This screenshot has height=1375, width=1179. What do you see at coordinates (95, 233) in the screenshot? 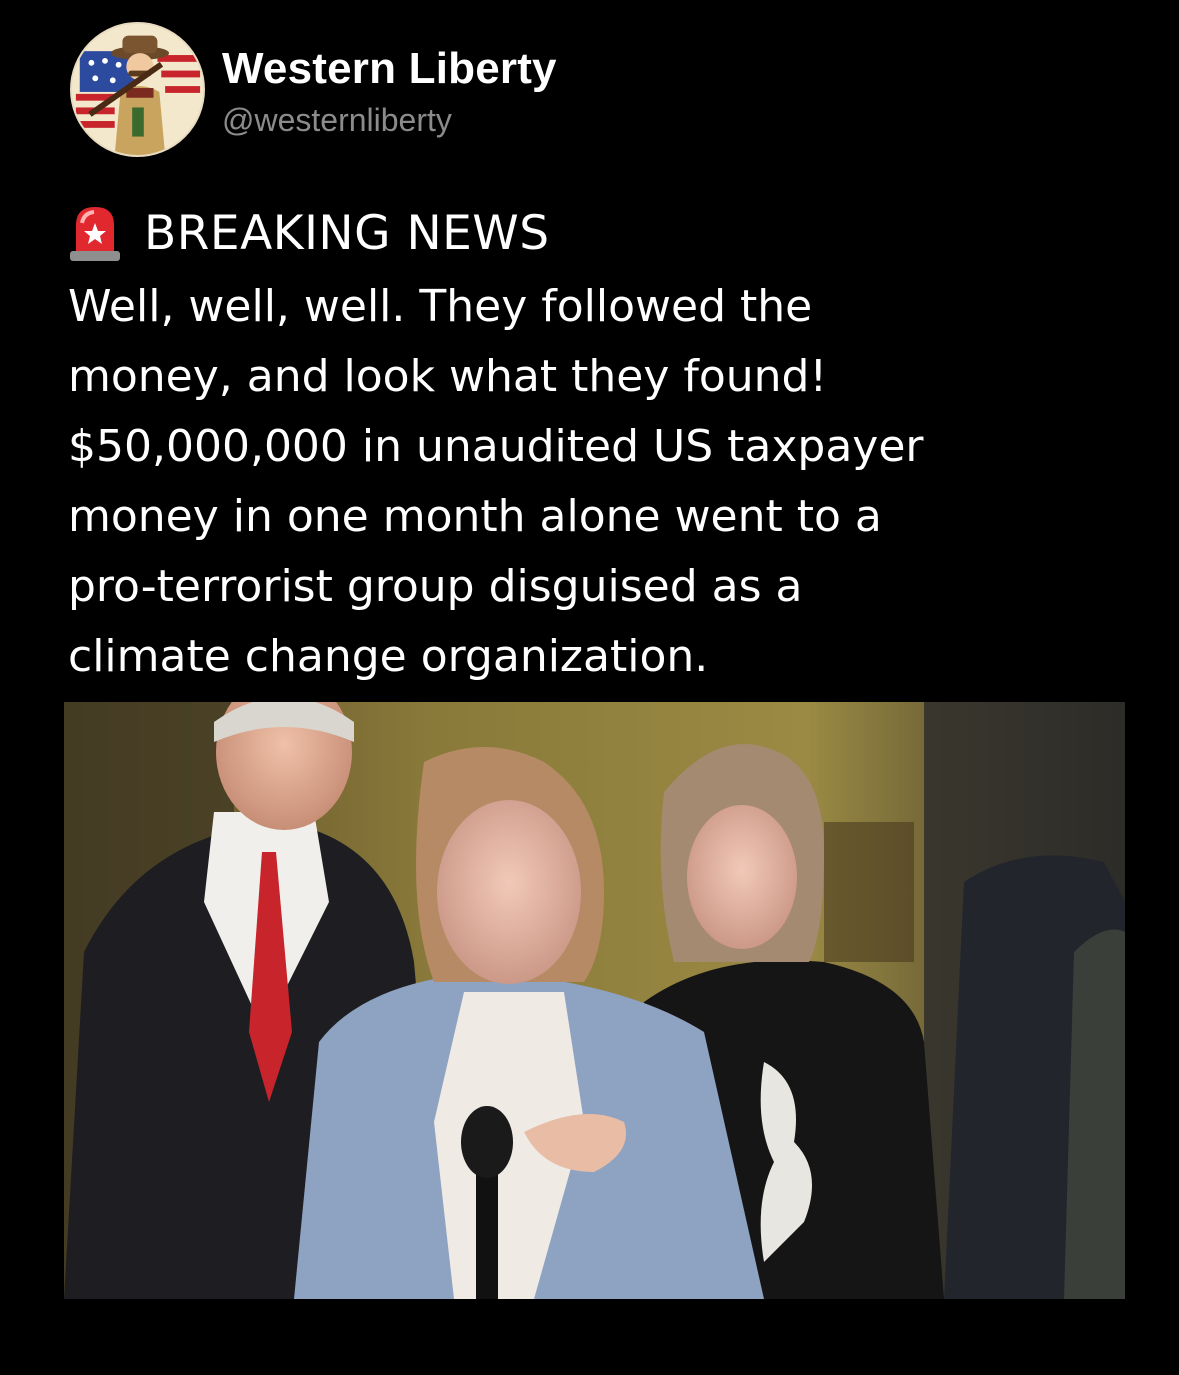
I see `police-siren-icon` at bounding box center [95, 233].